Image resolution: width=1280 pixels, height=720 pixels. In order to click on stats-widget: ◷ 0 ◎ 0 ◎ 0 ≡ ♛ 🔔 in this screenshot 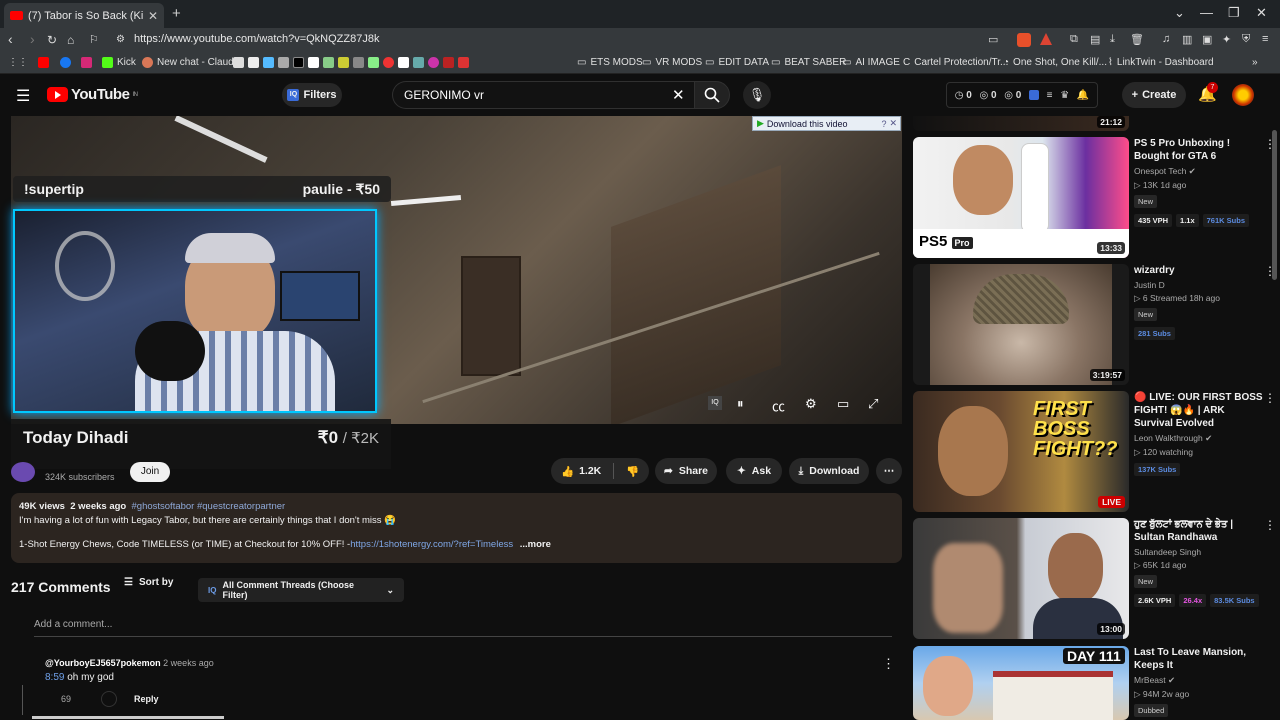, I will do `click(1022, 95)`.